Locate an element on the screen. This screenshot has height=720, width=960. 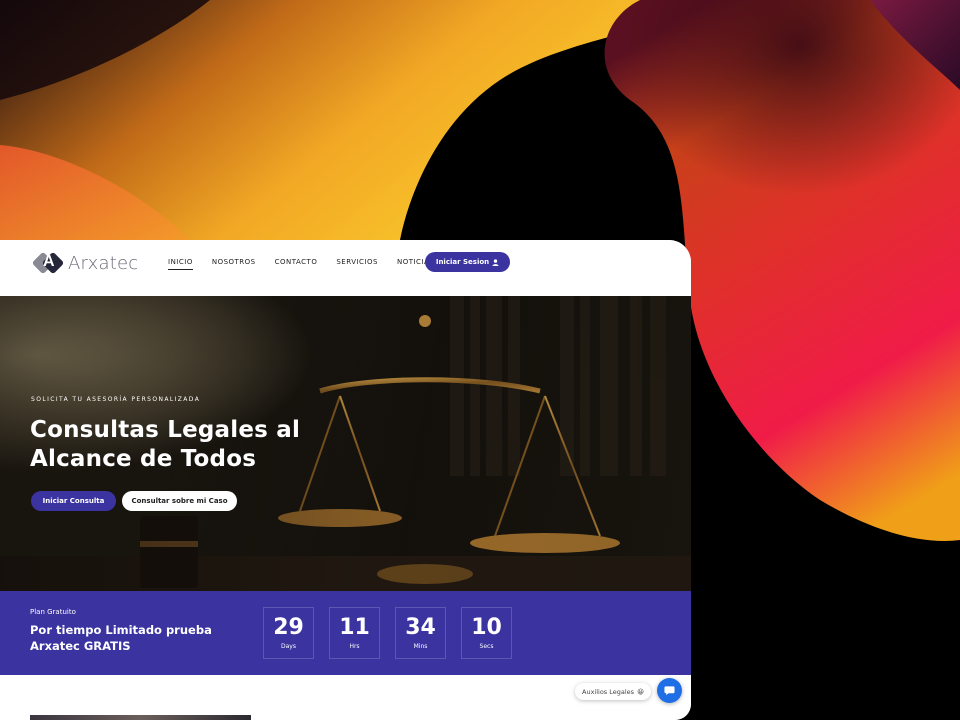
smile-emoji-icon: 😀 is located at coordinates (640, 691).